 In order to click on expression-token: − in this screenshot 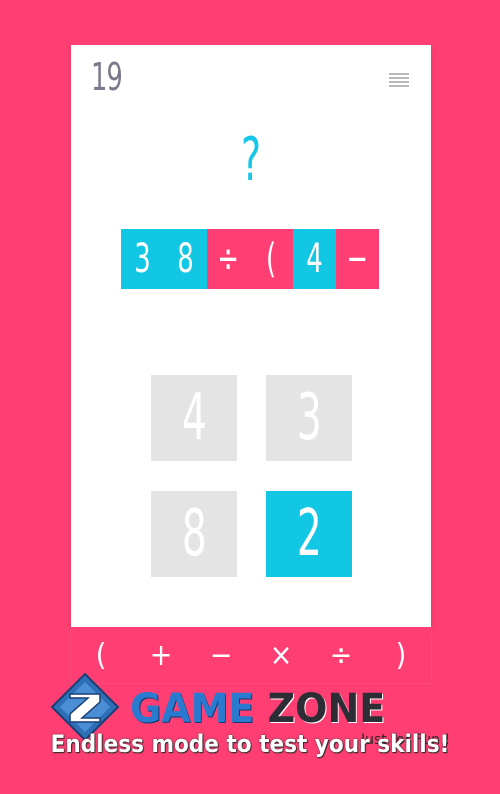, I will do `click(357, 259)`.